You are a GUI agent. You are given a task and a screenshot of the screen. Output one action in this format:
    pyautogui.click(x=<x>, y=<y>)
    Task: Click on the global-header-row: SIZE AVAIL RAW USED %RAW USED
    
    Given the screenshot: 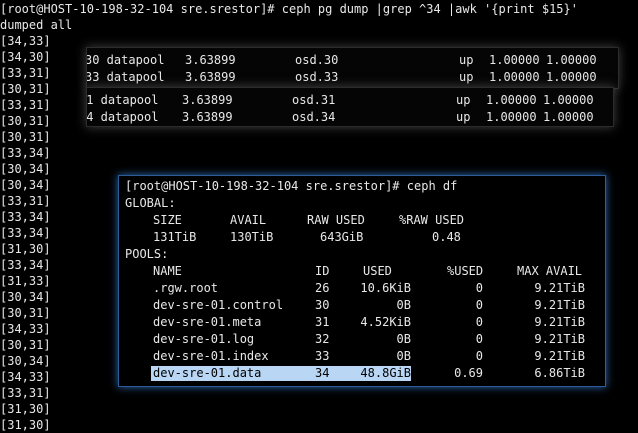 What is the action you would take?
    pyautogui.click(x=362, y=220)
    